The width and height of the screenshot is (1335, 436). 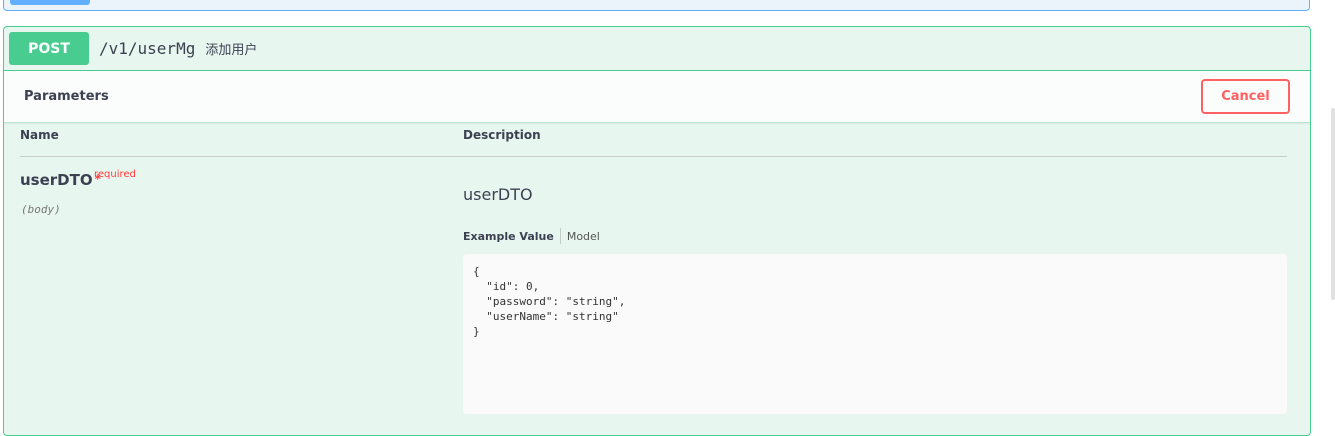 I want to click on tab-model: Model, so click(x=583, y=236).